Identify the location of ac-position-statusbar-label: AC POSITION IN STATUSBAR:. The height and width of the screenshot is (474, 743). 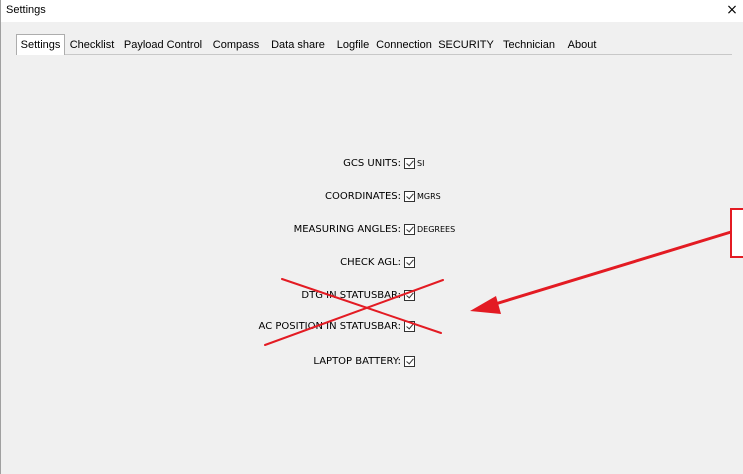
(329, 326).